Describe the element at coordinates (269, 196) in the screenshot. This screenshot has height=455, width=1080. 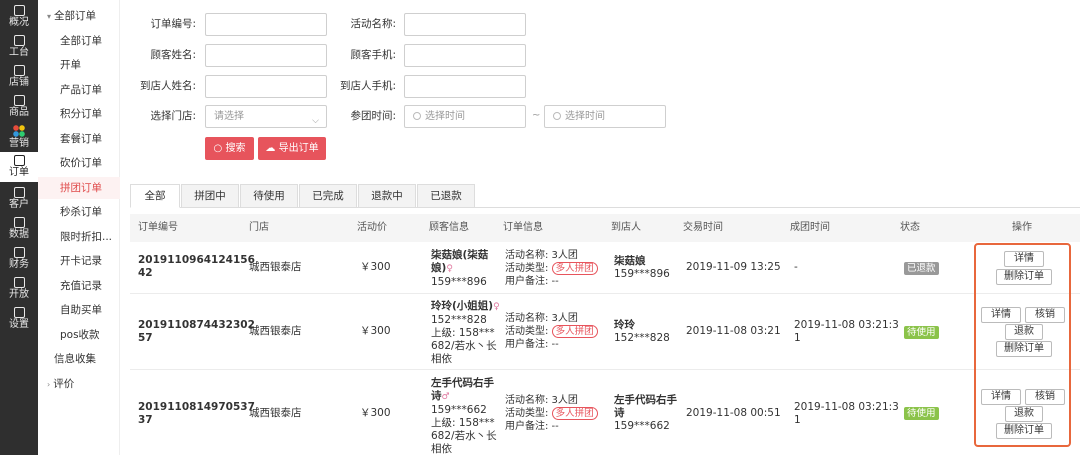
I see `tab-pending-use: 待使用` at that location.